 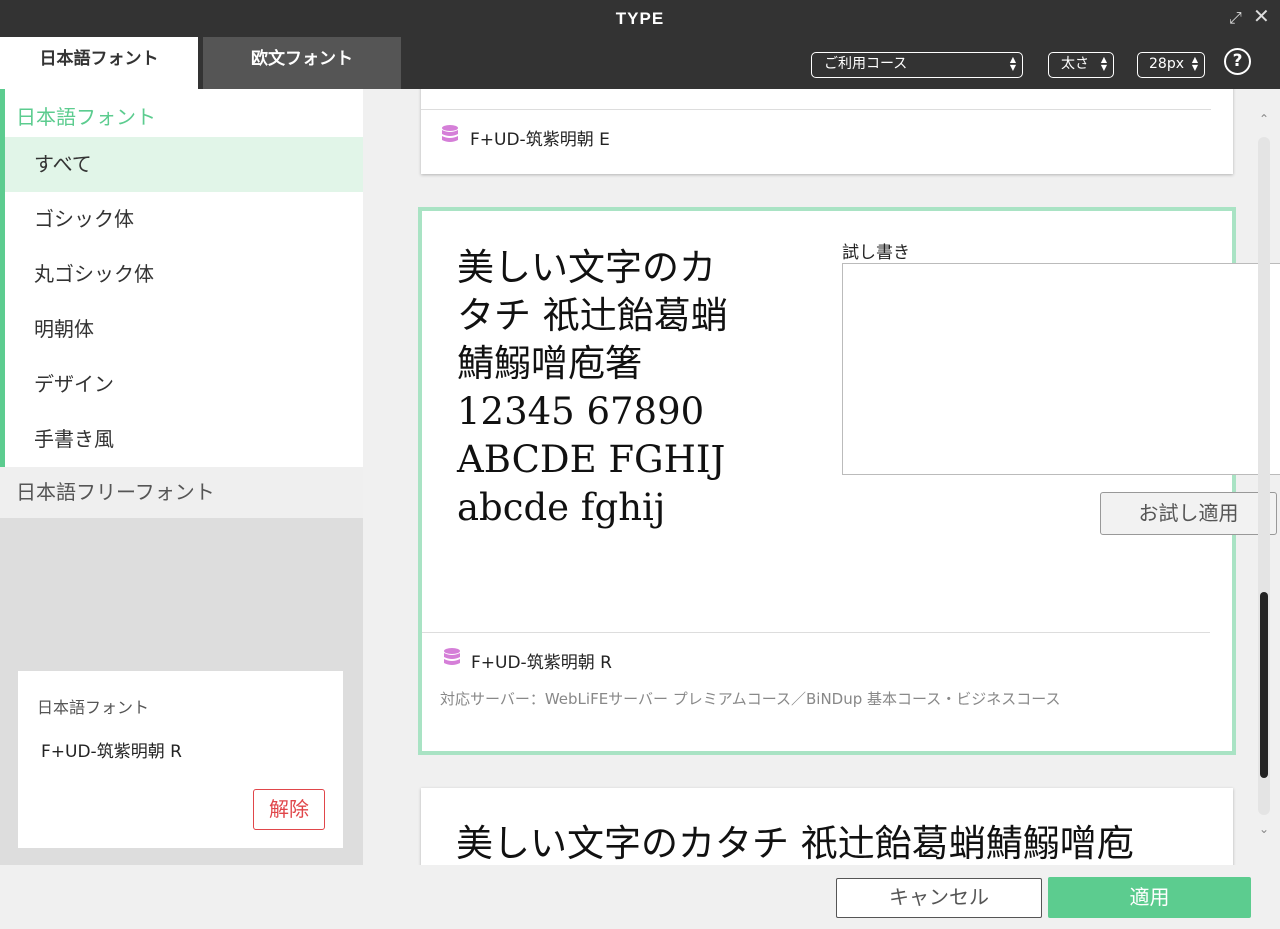 I want to click on size-select: 28px ▲ ▼, so click(x=1171, y=65).